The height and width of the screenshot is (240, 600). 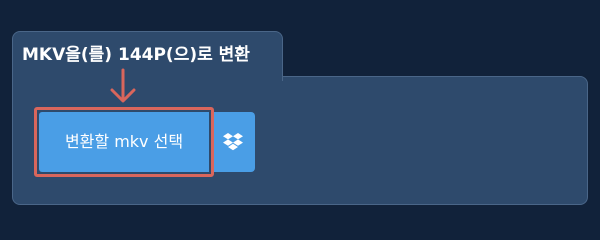 What do you see at coordinates (124, 142) in the screenshot?
I see `select-mkv-button: 변환할 mkv 선택` at bounding box center [124, 142].